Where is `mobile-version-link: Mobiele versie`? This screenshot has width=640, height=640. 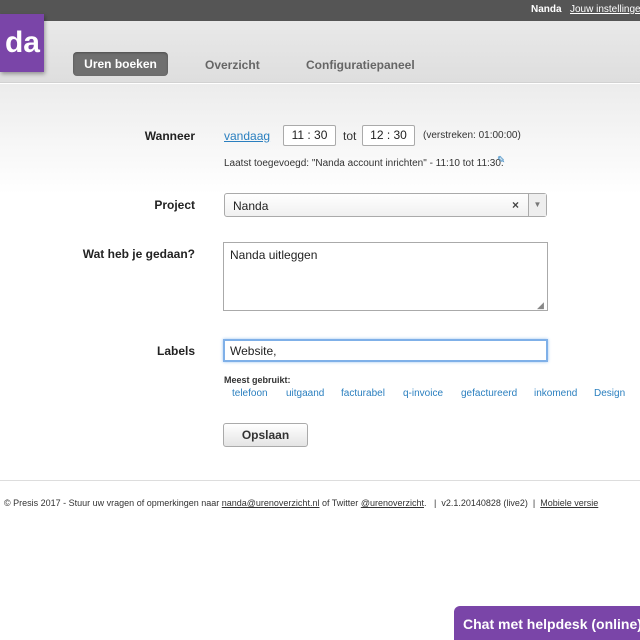
mobile-version-link: Mobiele versie is located at coordinates (569, 503).